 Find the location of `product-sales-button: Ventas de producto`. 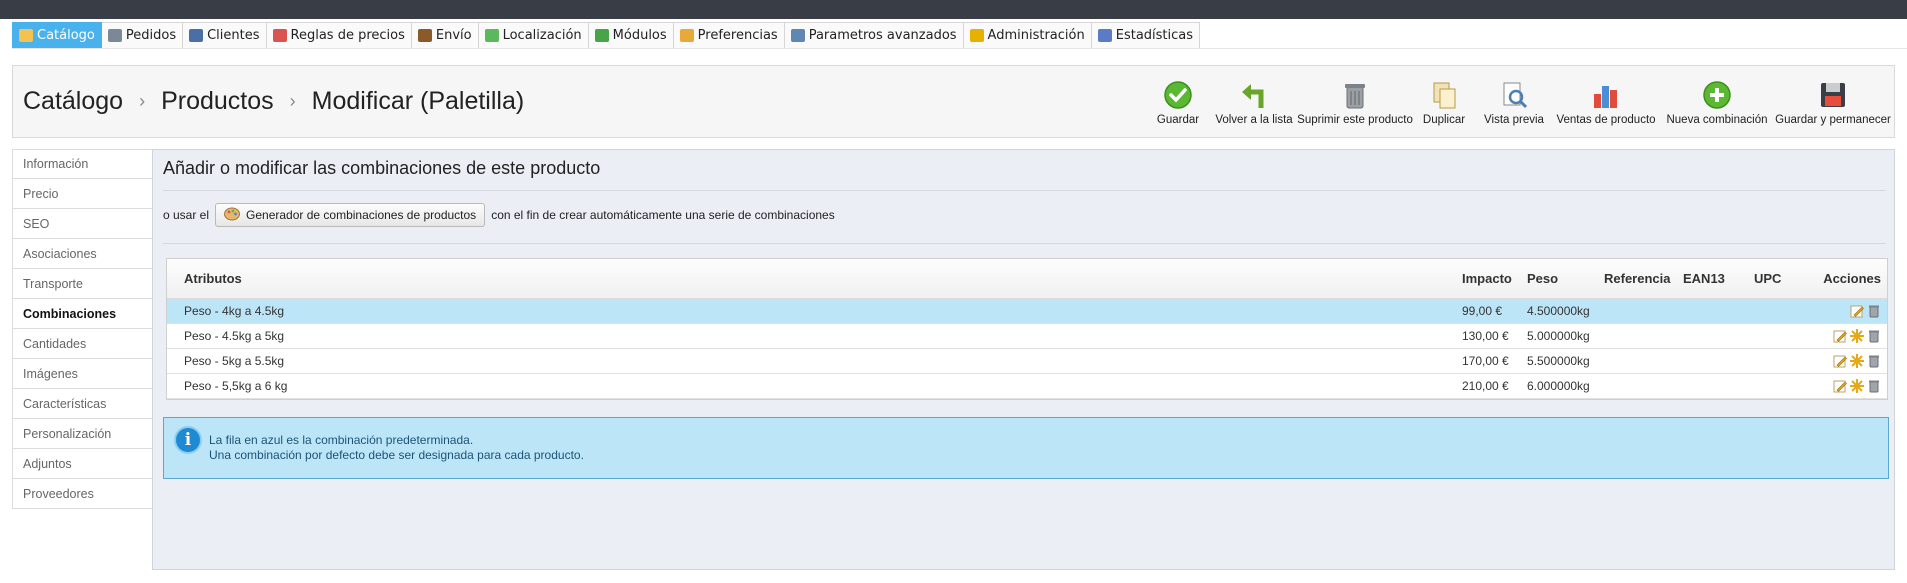

product-sales-button: Ventas de producto is located at coordinates (1606, 102).